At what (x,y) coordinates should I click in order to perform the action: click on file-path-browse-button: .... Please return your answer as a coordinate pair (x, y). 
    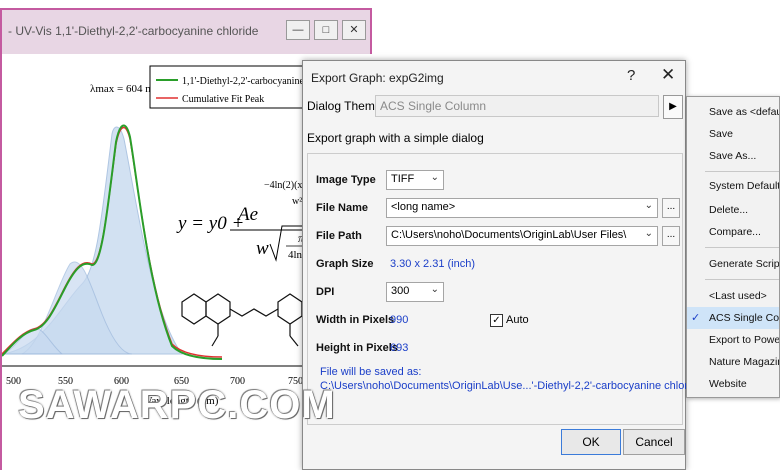
    Looking at the image, I should click on (671, 236).